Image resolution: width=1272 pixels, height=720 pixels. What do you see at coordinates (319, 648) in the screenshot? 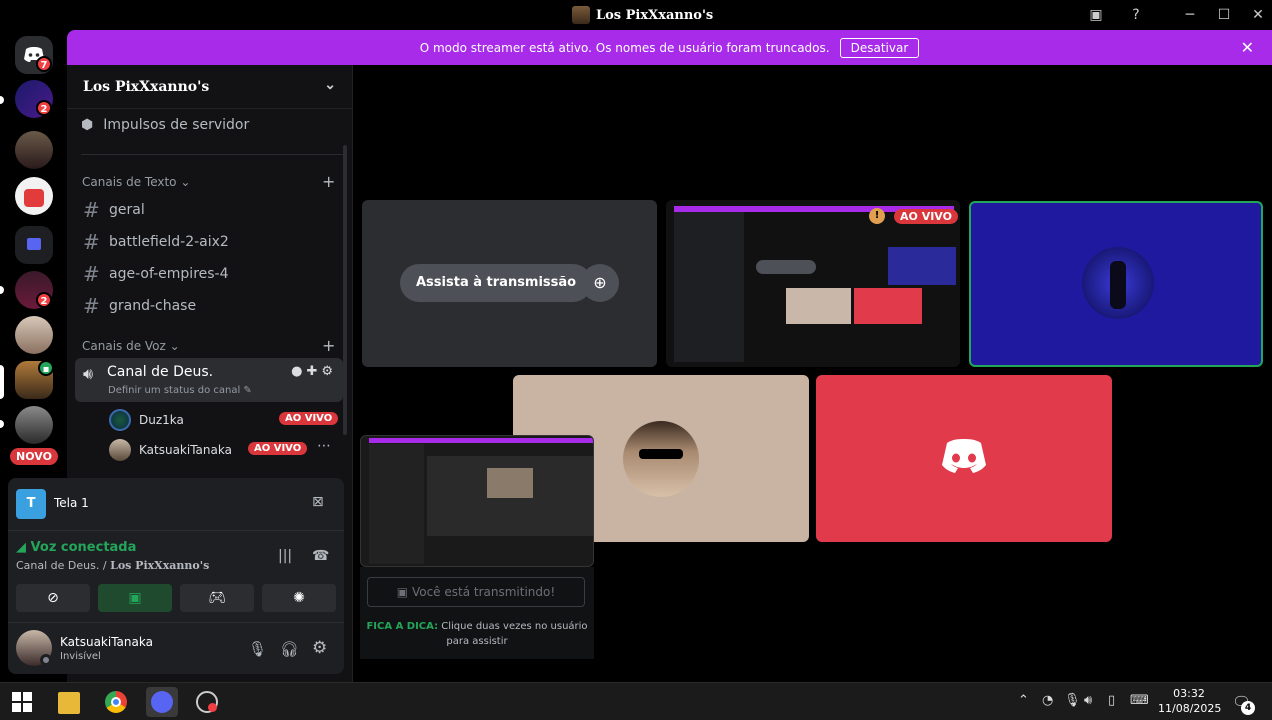
I see `settings-gear-icon: ⚙` at bounding box center [319, 648].